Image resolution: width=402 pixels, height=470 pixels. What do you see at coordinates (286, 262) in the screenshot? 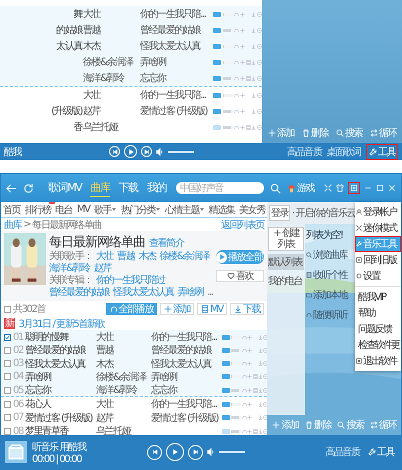
I see `playlist-item: 默认列表` at bounding box center [286, 262].